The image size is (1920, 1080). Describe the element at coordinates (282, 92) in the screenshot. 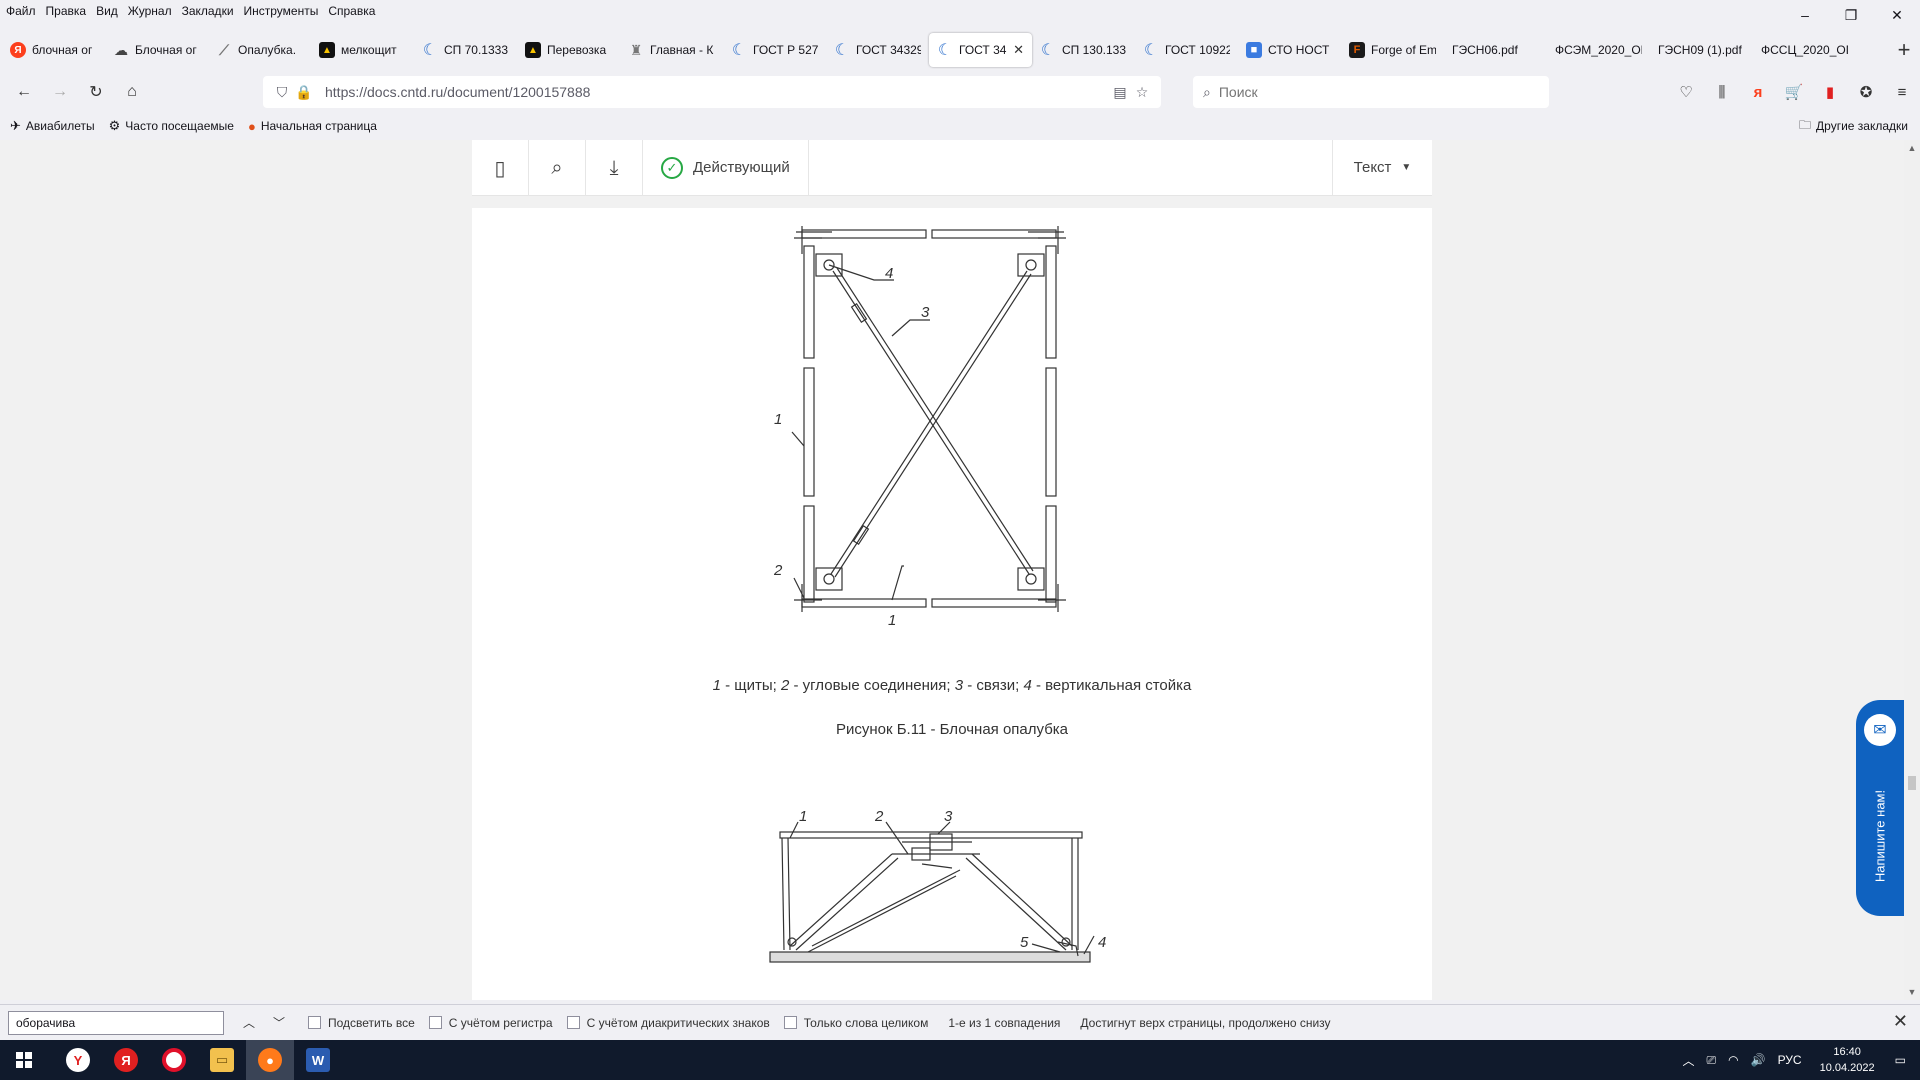

I see `shield-icon: ⛉` at that location.